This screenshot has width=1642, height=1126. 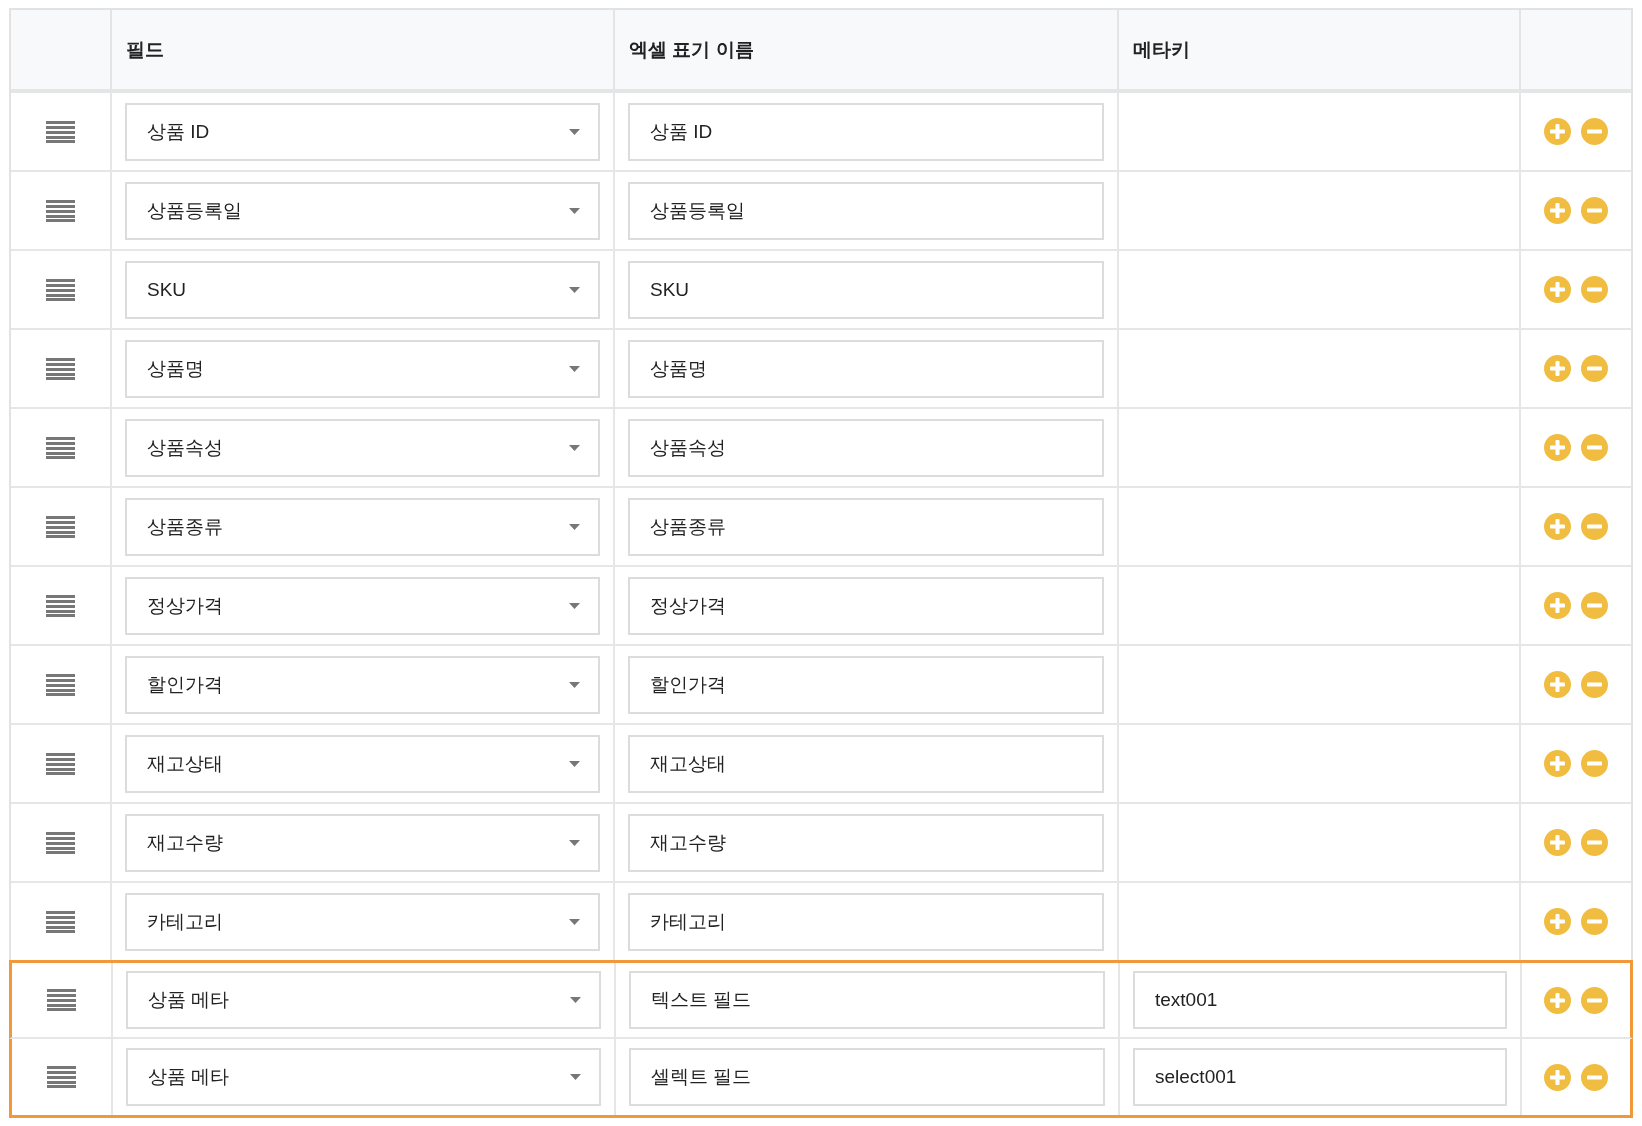 I want to click on field-dropdown: 할인가격, so click(x=362, y=684).